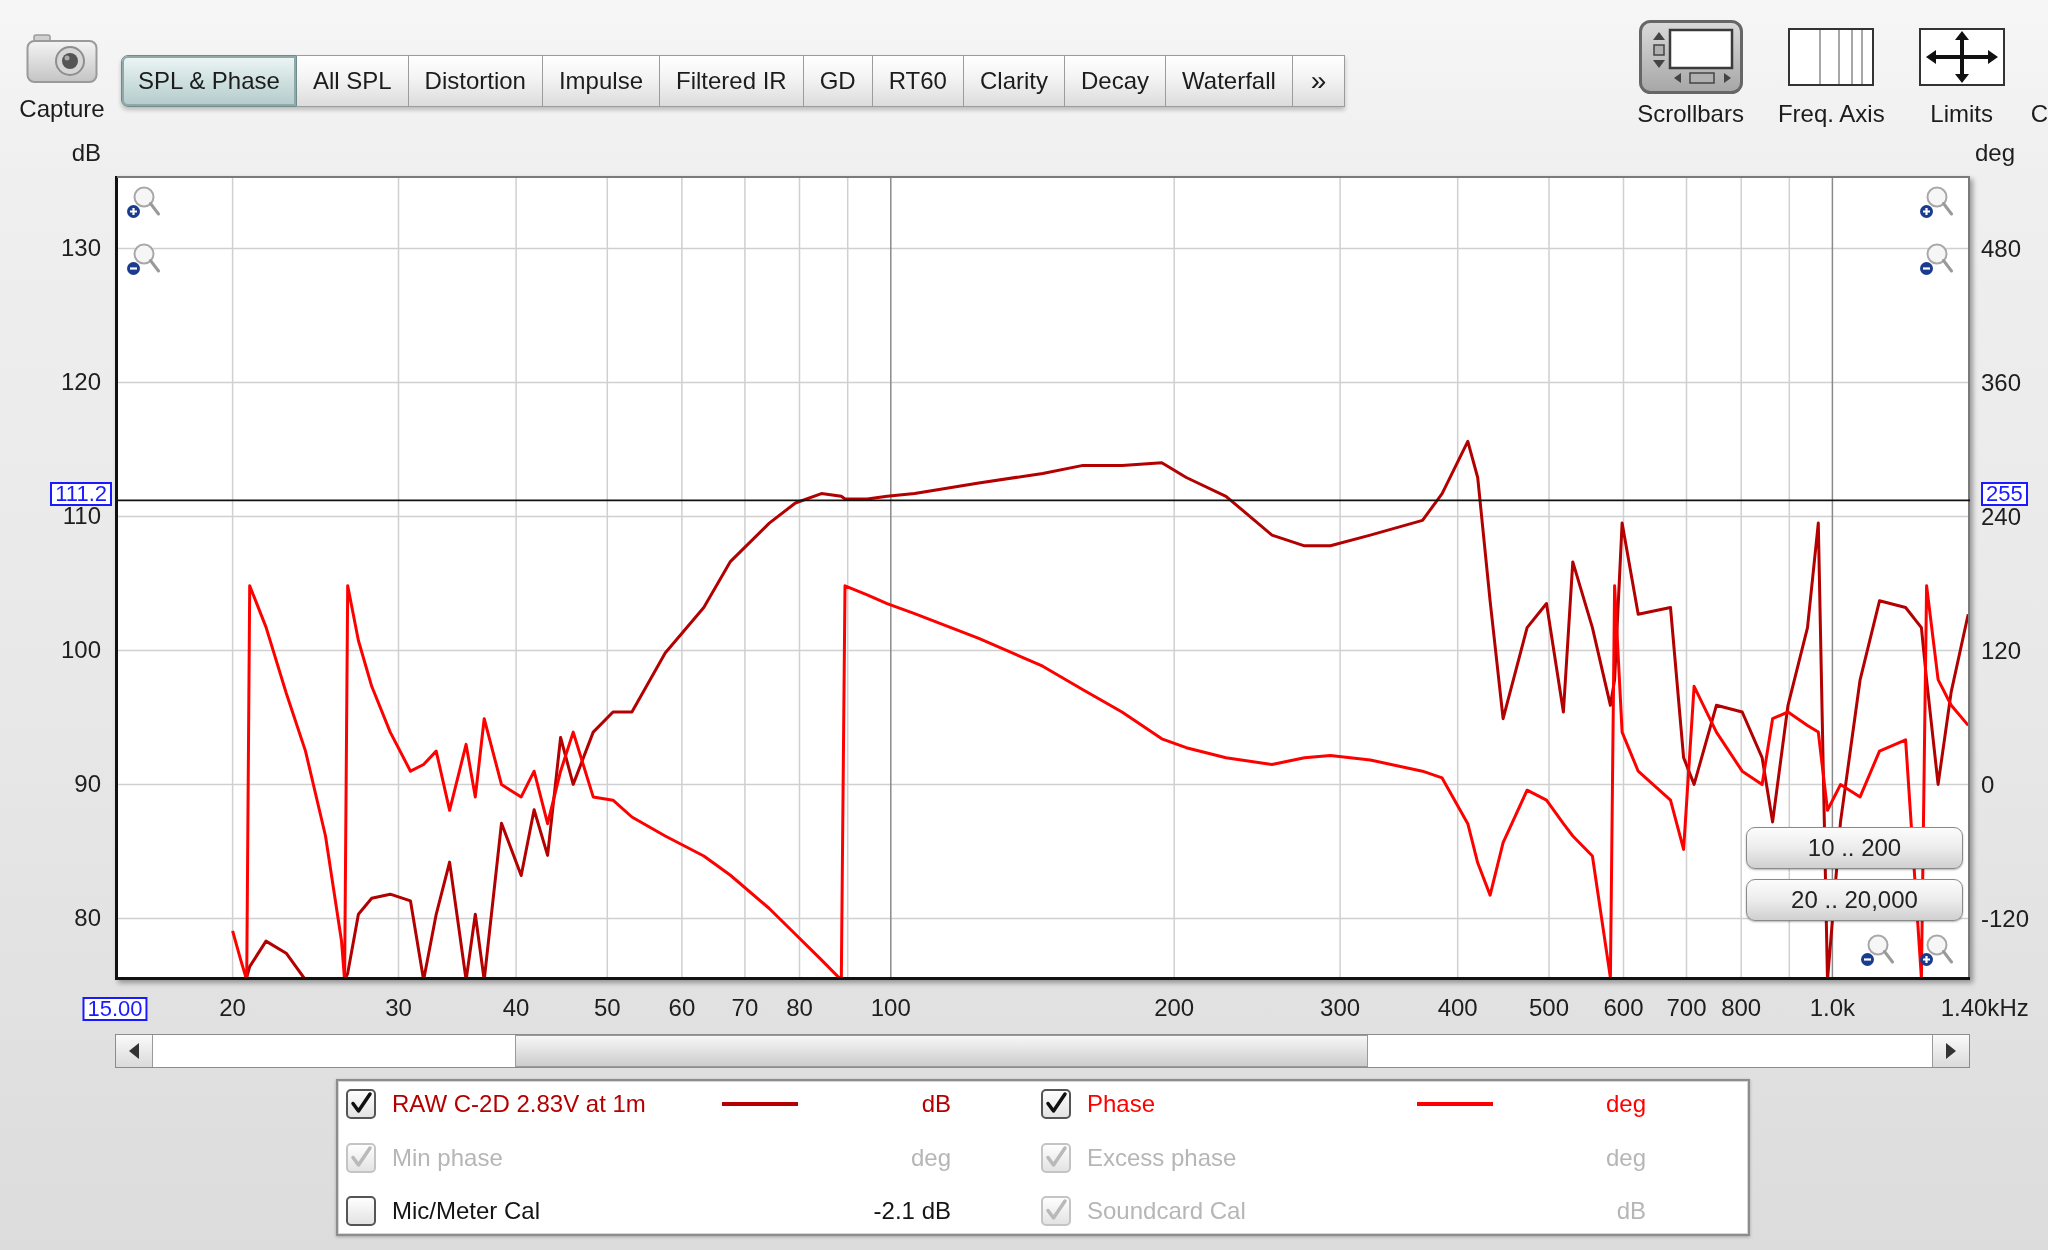 The height and width of the screenshot is (1250, 2048). What do you see at coordinates (398, 1008) in the screenshot?
I see `axis-tick-label: 30` at bounding box center [398, 1008].